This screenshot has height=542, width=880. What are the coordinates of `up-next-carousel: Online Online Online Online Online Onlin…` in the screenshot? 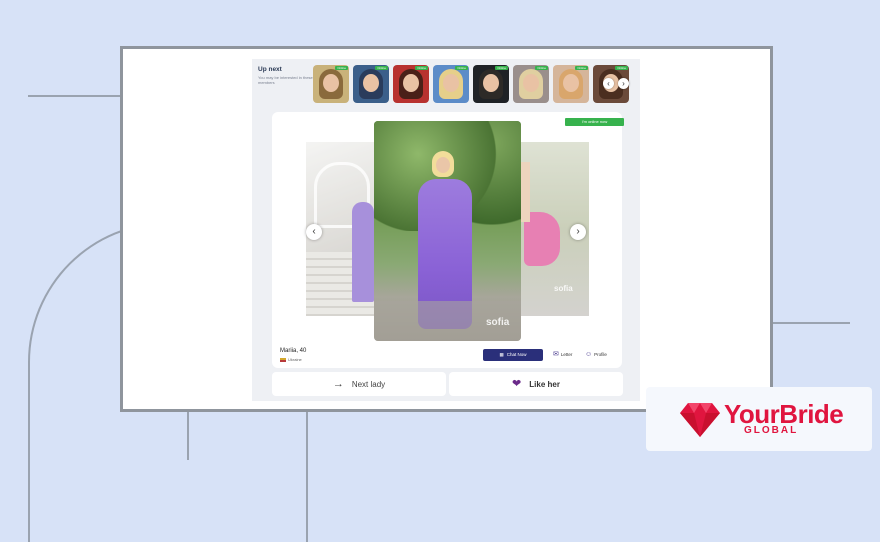 It's located at (474, 84).